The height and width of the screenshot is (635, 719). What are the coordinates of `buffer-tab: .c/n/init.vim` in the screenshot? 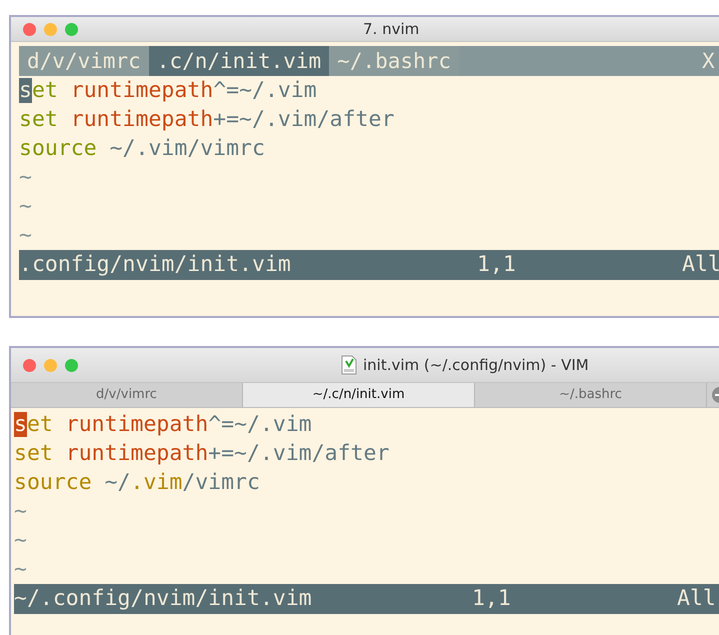 It's located at (239, 61).